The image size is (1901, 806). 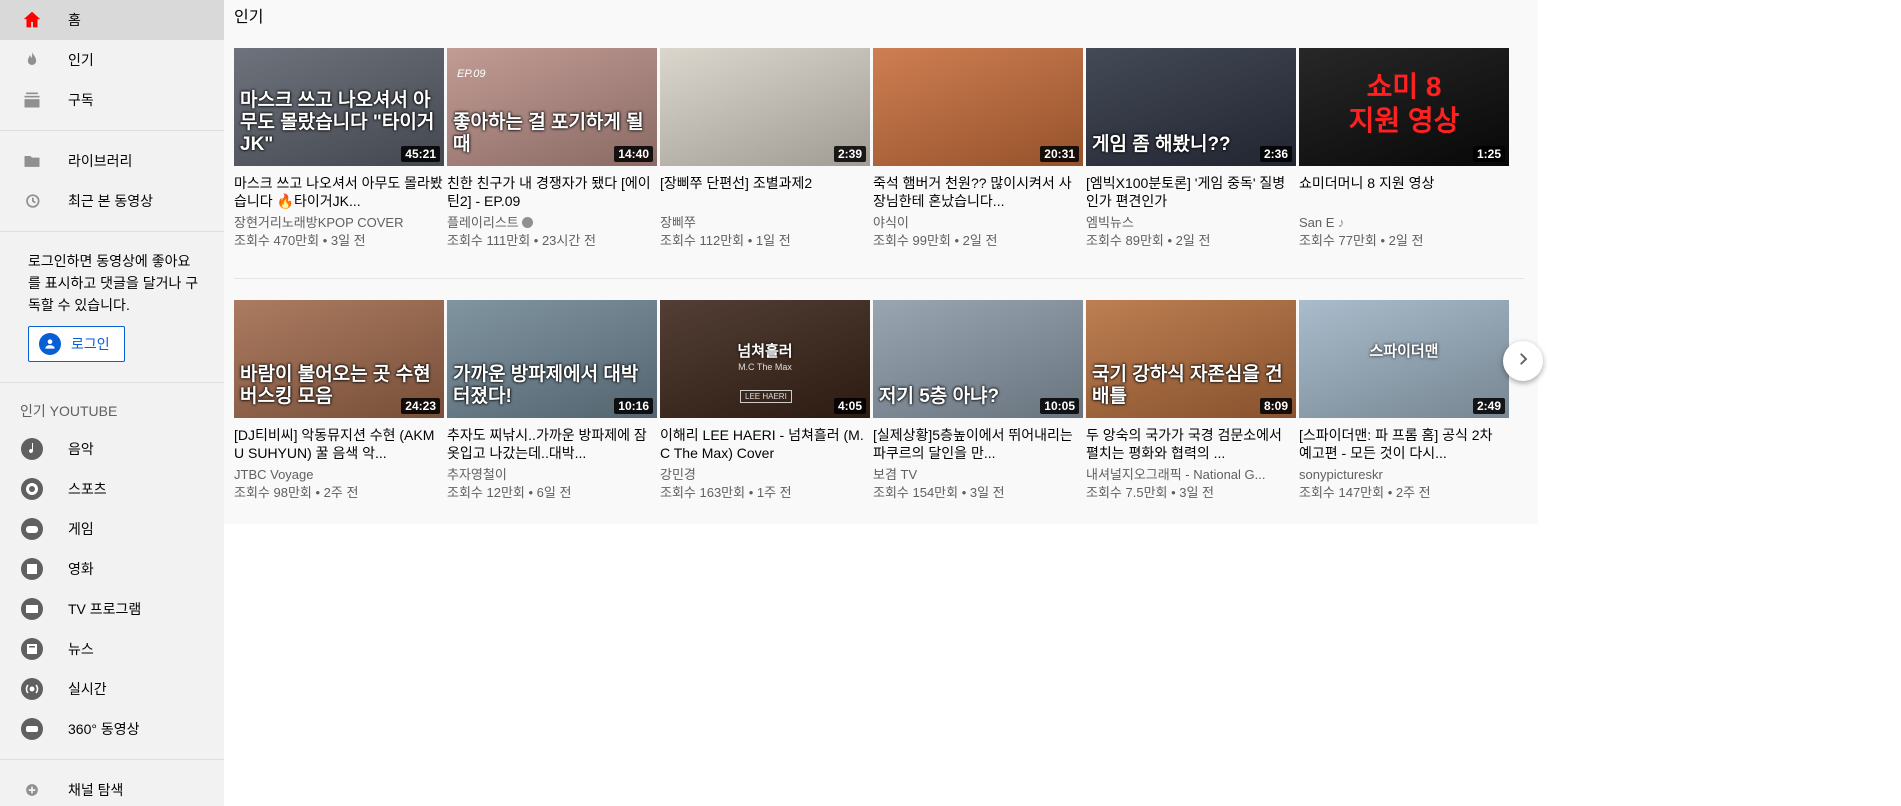 What do you see at coordinates (552, 223) in the screenshot?
I see `channel-name: 플레이리스트` at bounding box center [552, 223].